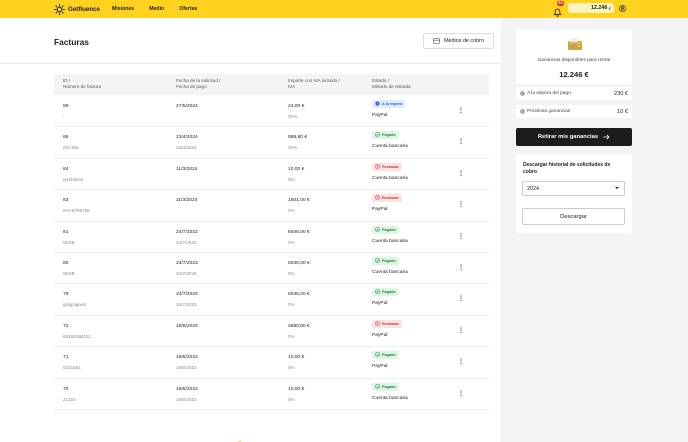  I want to click on header-amount: Importe con IVA incluido /, so click(314, 80).